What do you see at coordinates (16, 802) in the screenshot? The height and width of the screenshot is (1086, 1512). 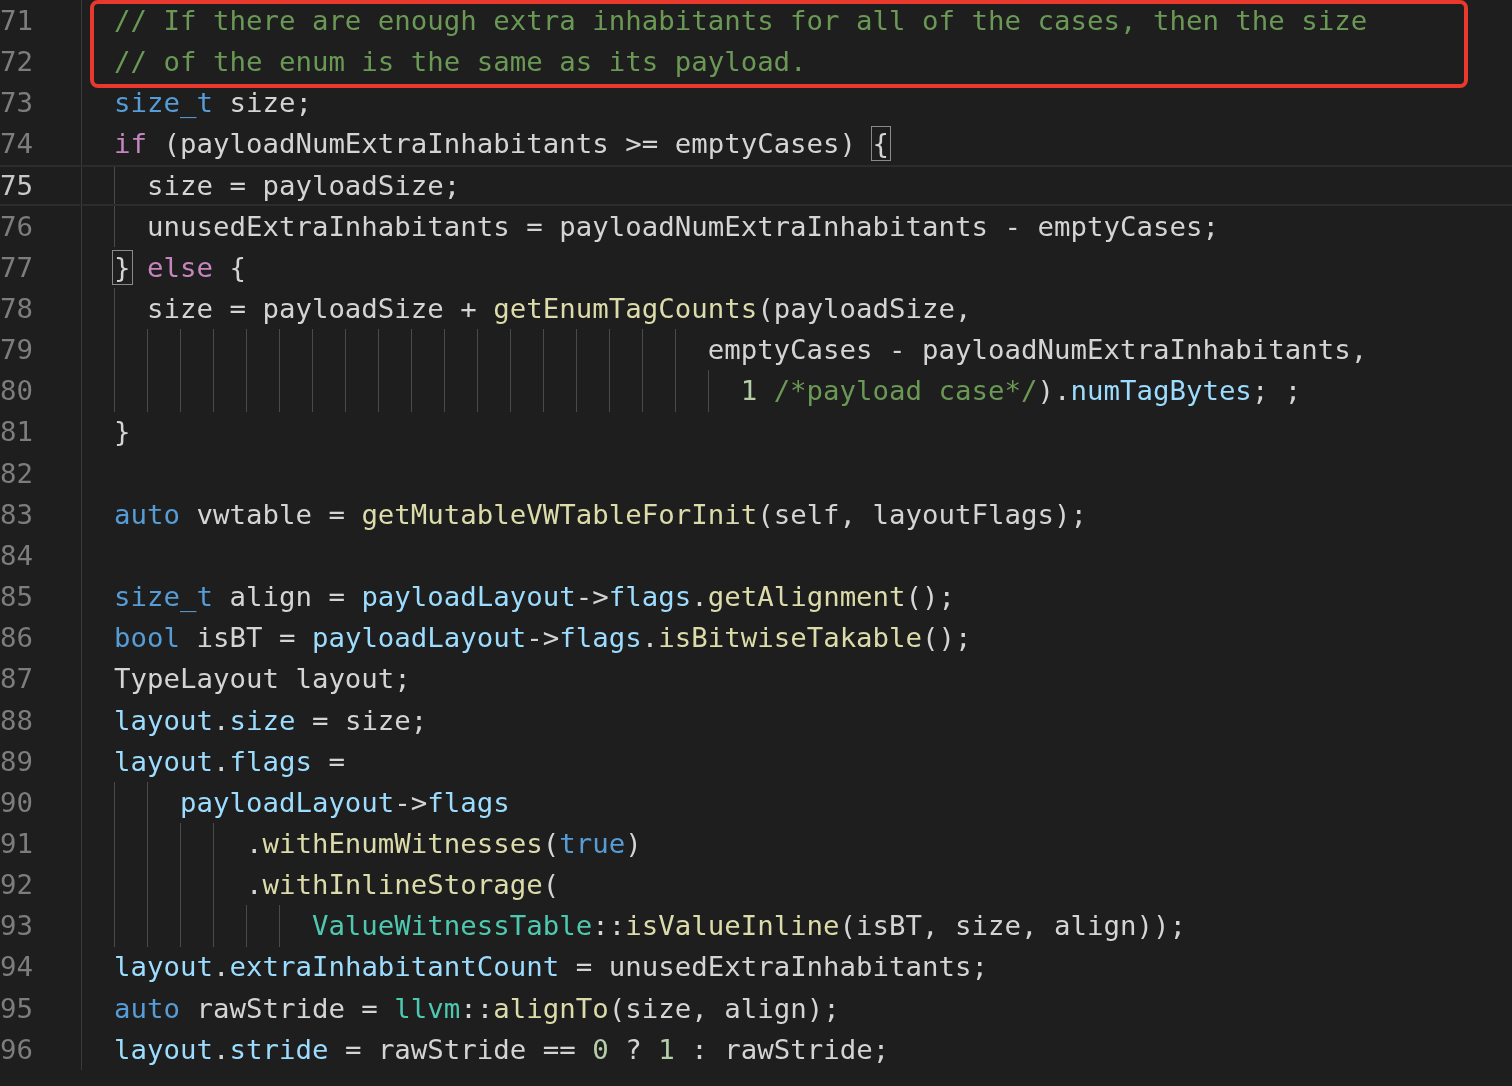 I see `line-number: 90` at bounding box center [16, 802].